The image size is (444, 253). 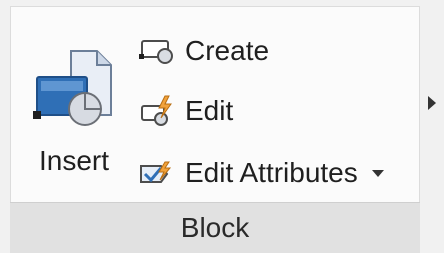 What do you see at coordinates (209, 110) in the screenshot?
I see `edit-label: Edit` at bounding box center [209, 110].